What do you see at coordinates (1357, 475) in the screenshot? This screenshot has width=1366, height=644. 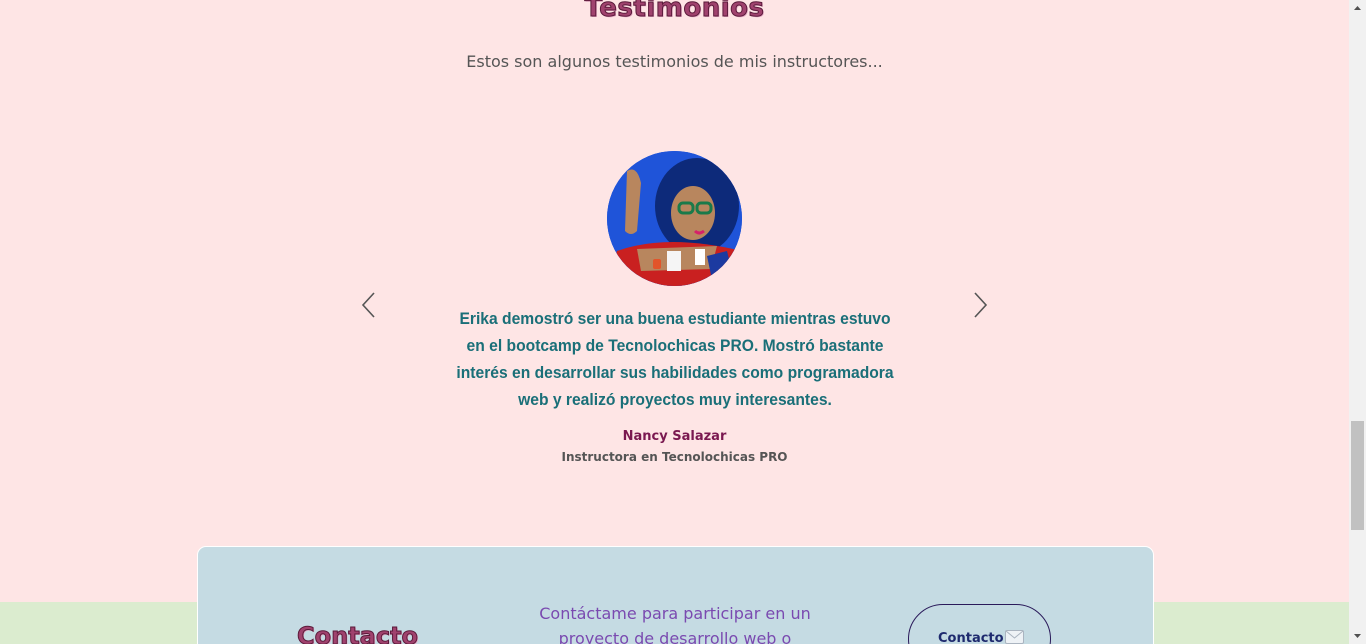 I see `scrollbar-thumb` at bounding box center [1357, 475].